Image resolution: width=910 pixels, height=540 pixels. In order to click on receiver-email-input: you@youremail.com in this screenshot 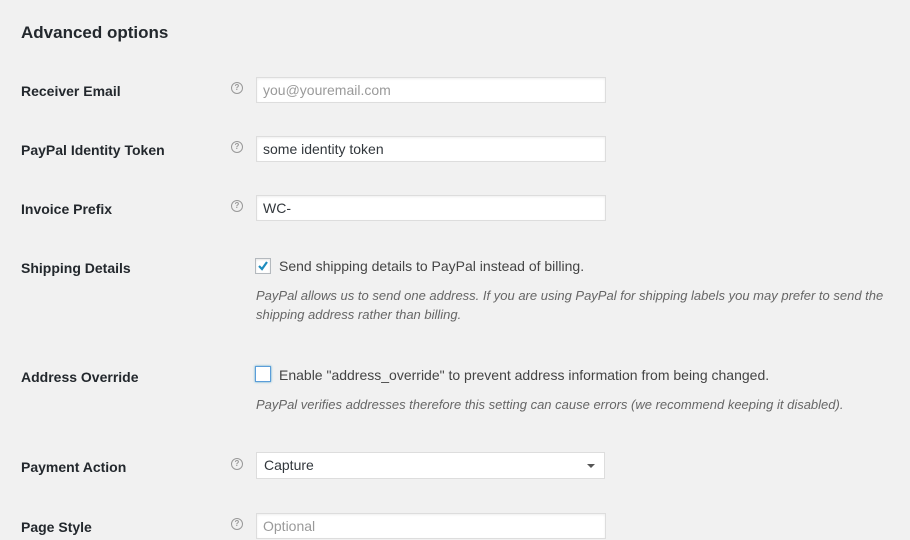, I will do `click(431, 90)`.